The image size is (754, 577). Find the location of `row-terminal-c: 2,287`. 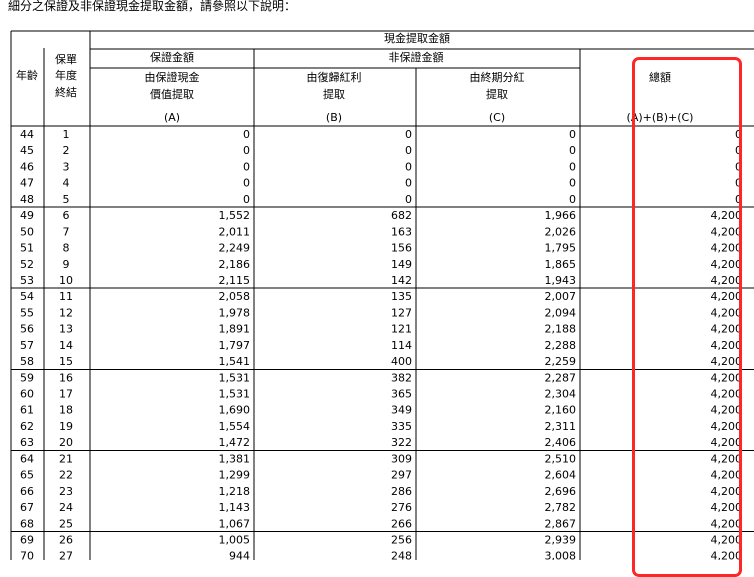

row-terminal-c: 2,287 is located at coordinates (561, 377).